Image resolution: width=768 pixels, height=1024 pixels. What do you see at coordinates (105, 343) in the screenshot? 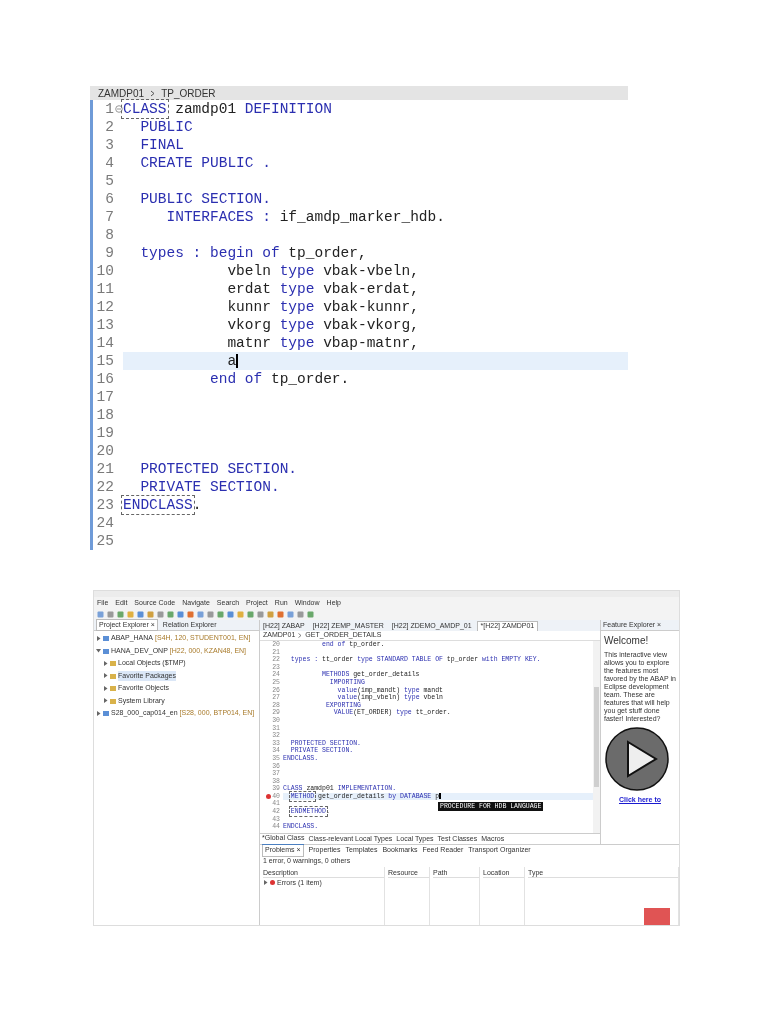
I see `line-number: 14` at bounding box center [105, 343].